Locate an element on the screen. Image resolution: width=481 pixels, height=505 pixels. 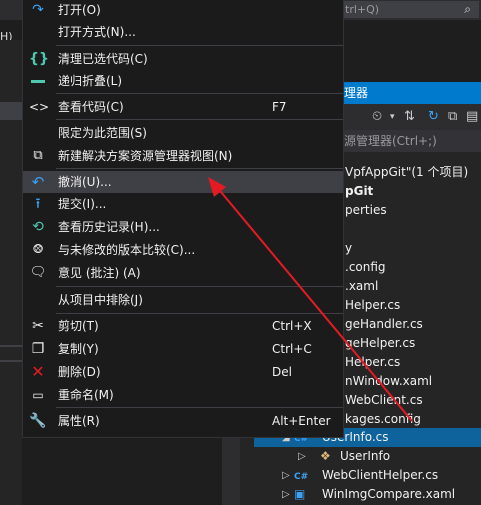
menu-item-cut: ✂ 剪切(T) Ctrl+X is located at coordinates (183, 326).